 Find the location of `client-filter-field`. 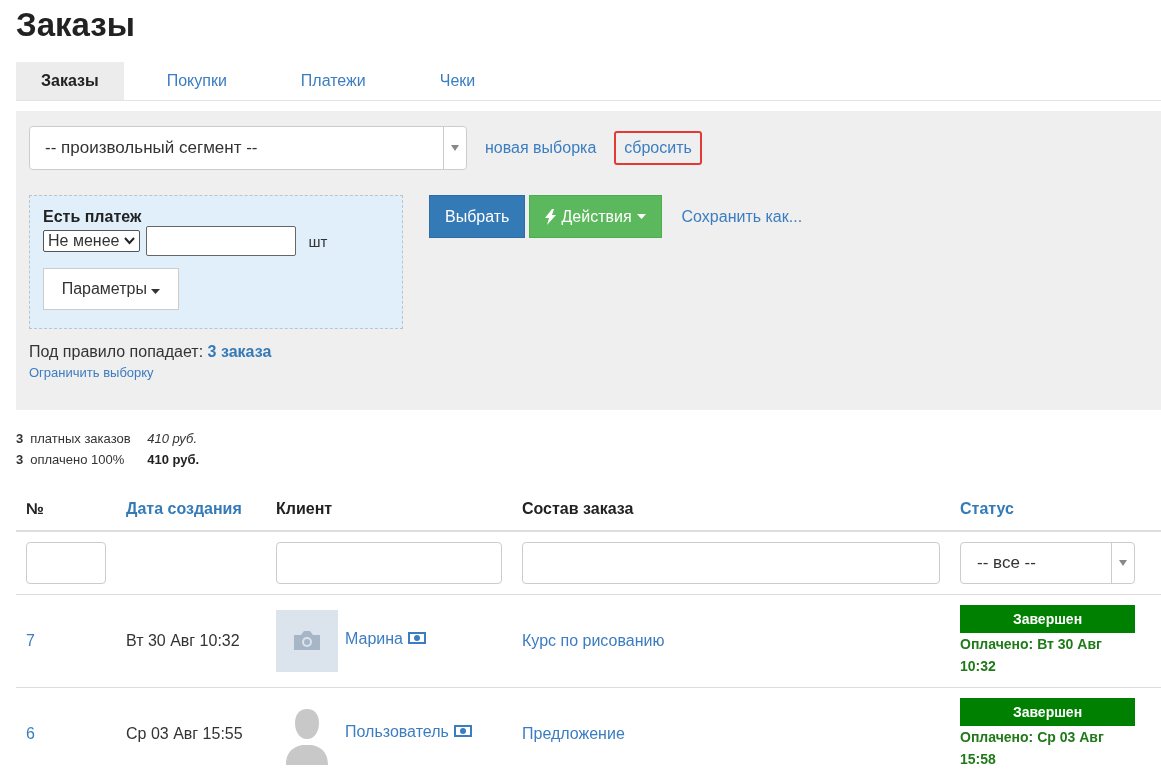

client-filter-field is located at coordinates (389, 563).